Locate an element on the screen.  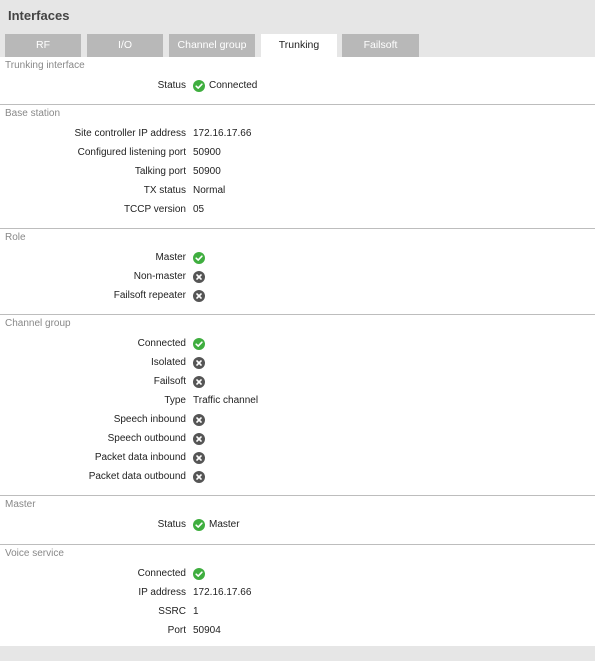
row-label: Talking port is located at coordinates (160, 171).